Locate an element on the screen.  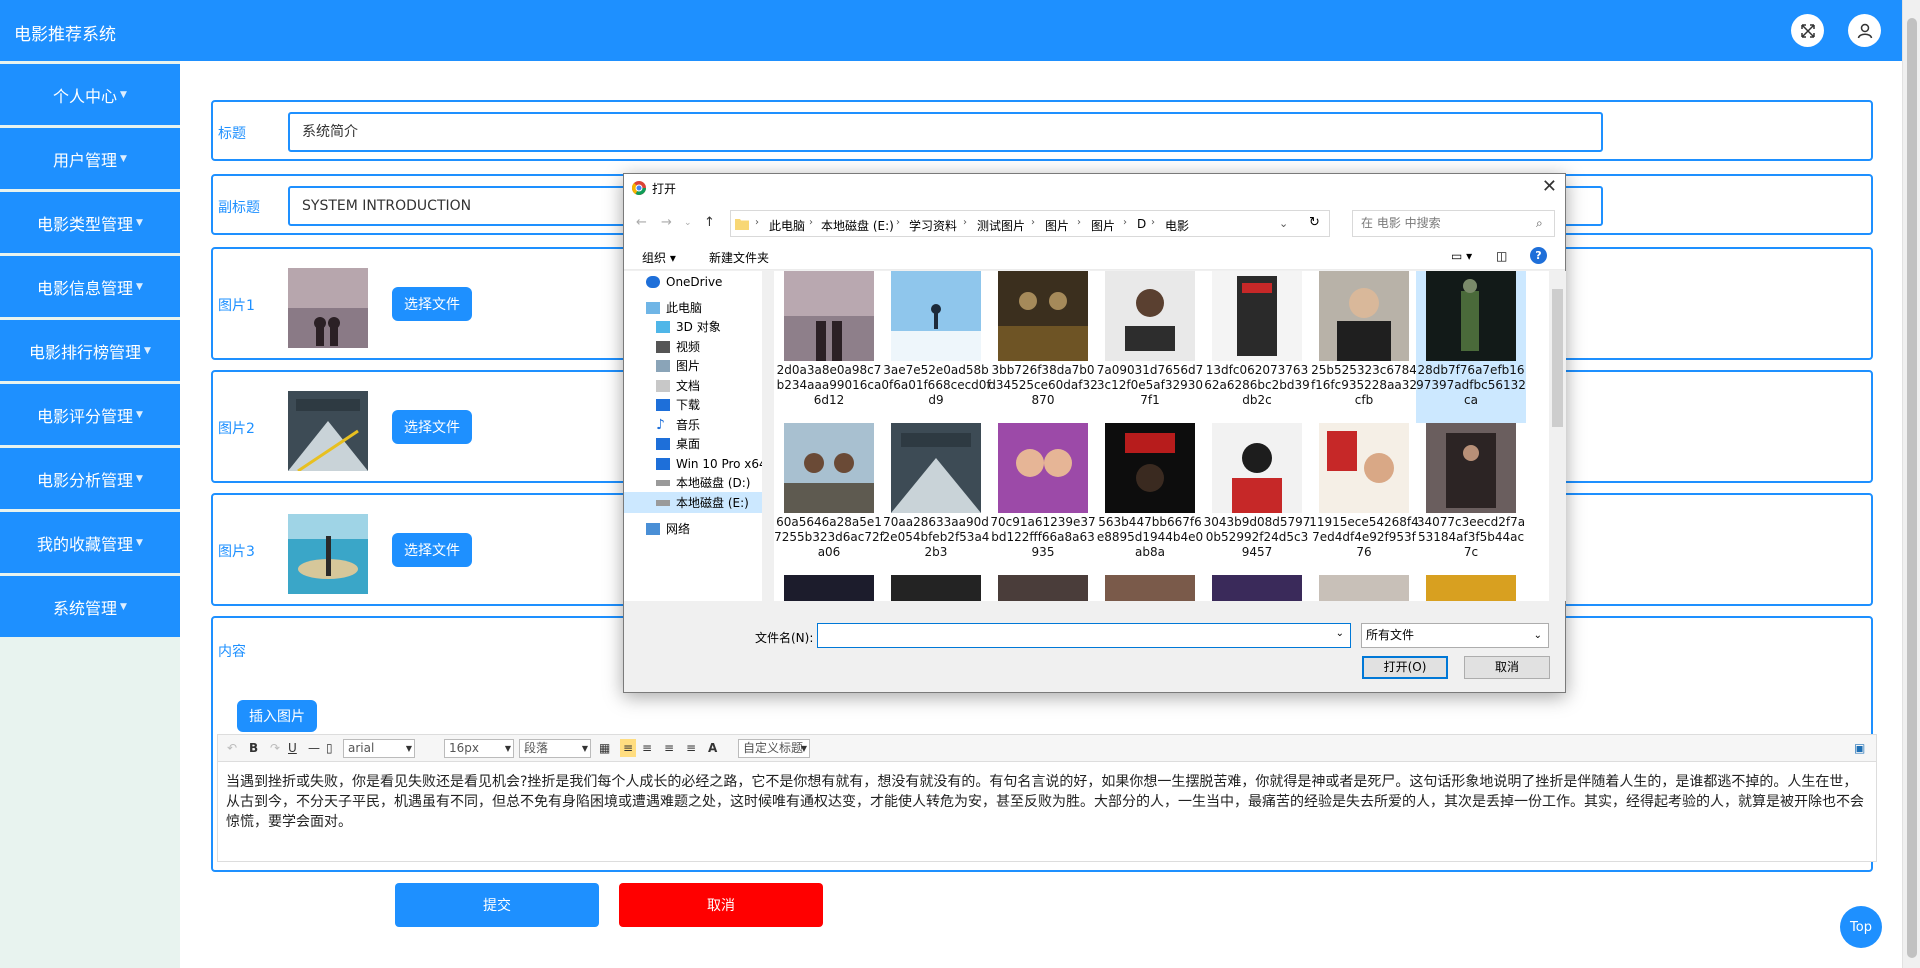
tree-item-videos: 视频 is located at coordinates (693, 346).